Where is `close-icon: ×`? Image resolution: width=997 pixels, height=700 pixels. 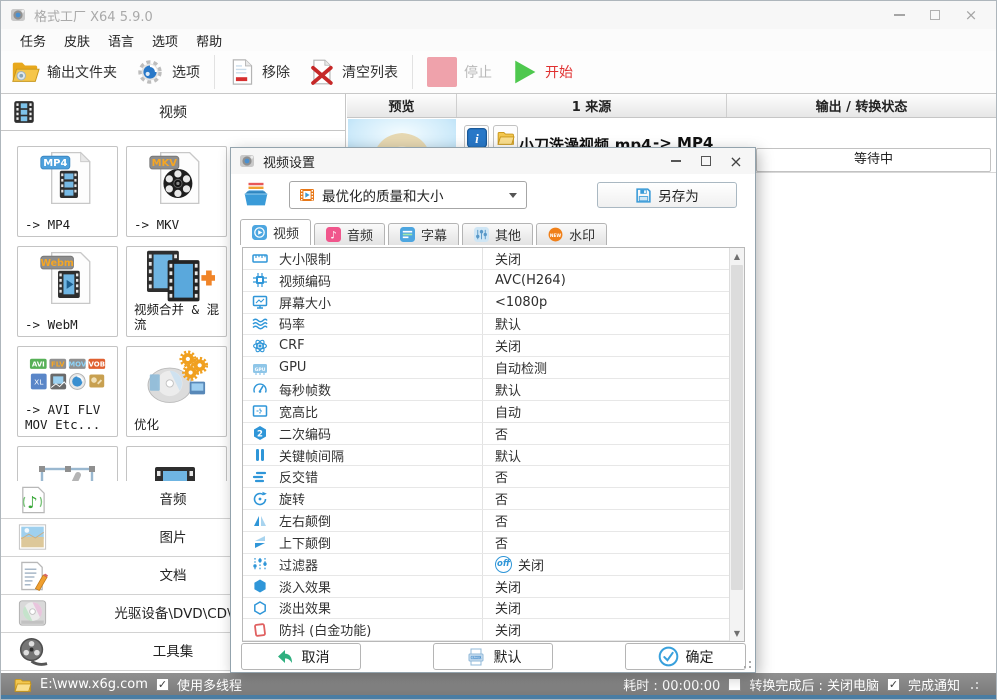 close-icon: × is located at coordinates (971, 15).